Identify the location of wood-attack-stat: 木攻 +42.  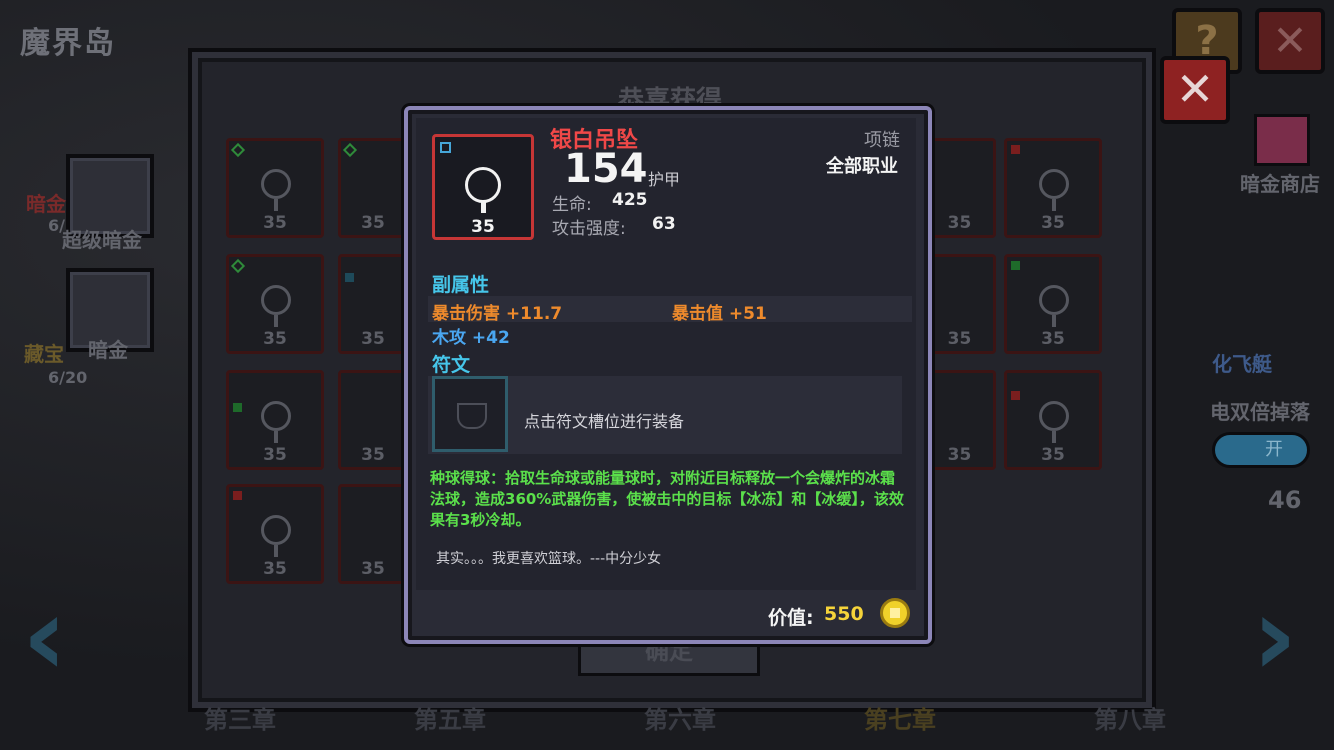
(471, 338).